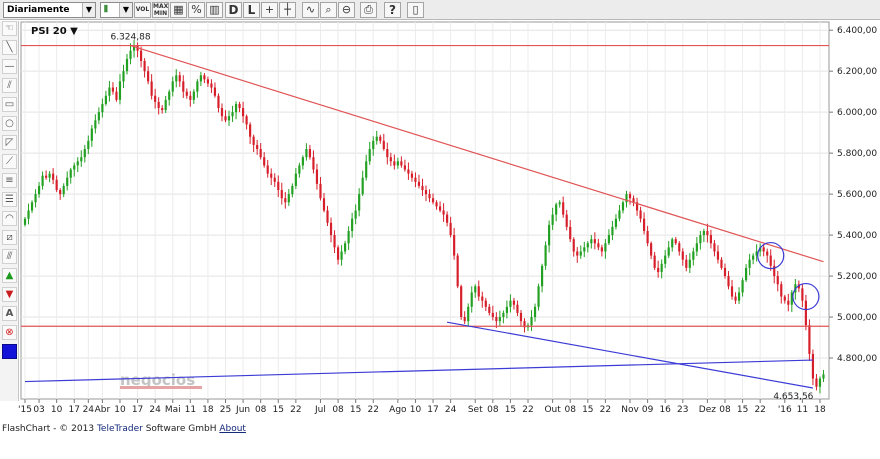  Describe the element at coordinates (682, 410) in the screenshot. I see `x-tick-label: 23` at that location.